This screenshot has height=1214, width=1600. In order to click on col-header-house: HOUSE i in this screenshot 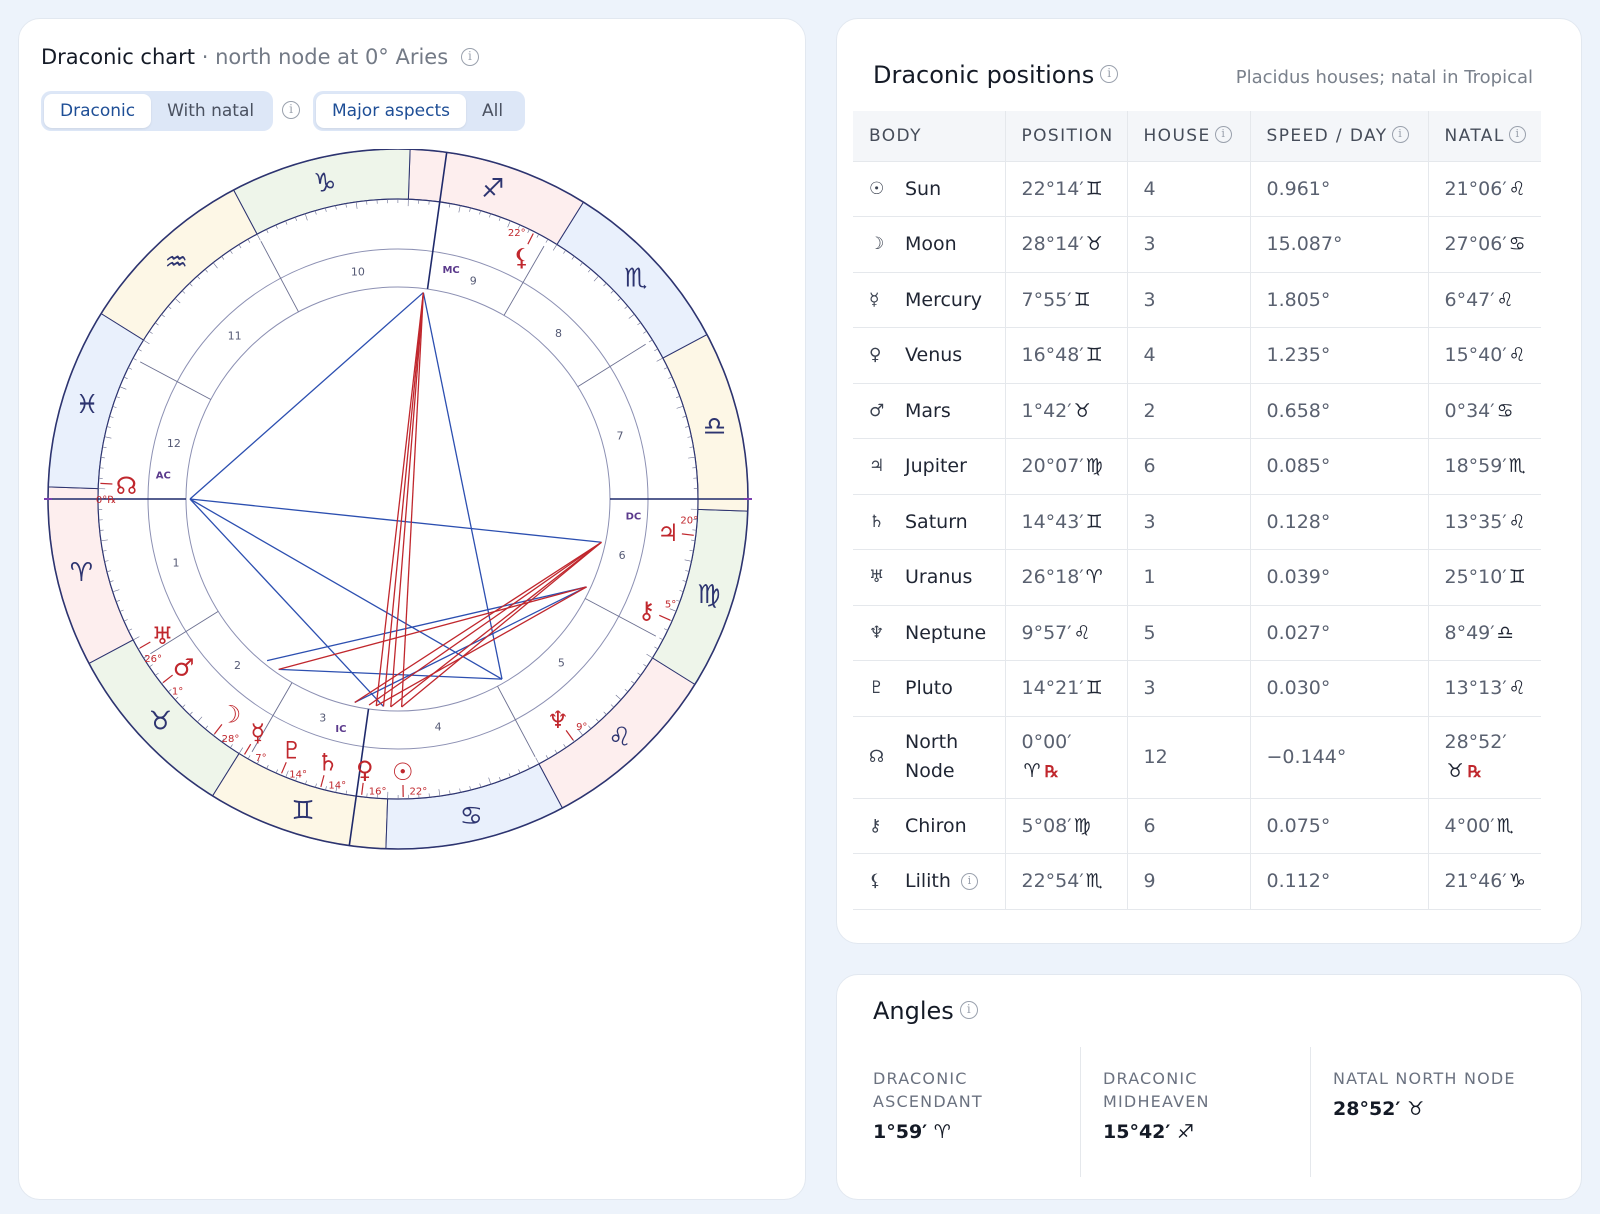, I will do `click(1189, 136)`.